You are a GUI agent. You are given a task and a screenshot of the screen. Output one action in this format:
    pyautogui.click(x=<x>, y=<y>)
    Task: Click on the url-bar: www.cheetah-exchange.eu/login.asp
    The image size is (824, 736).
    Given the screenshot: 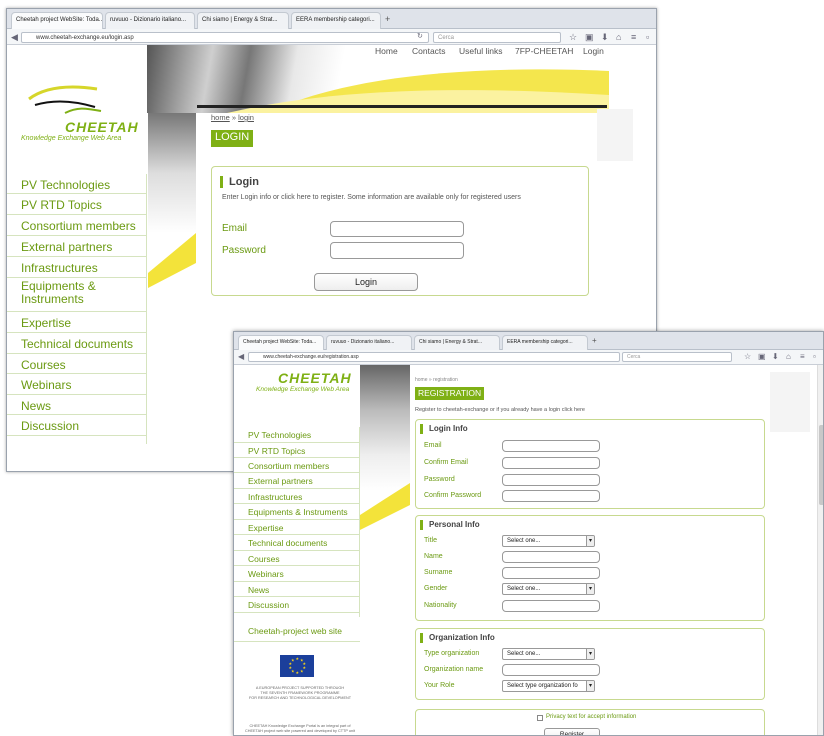 What is the action you would take?
    pyautogui.click(x=225, y=37)
    